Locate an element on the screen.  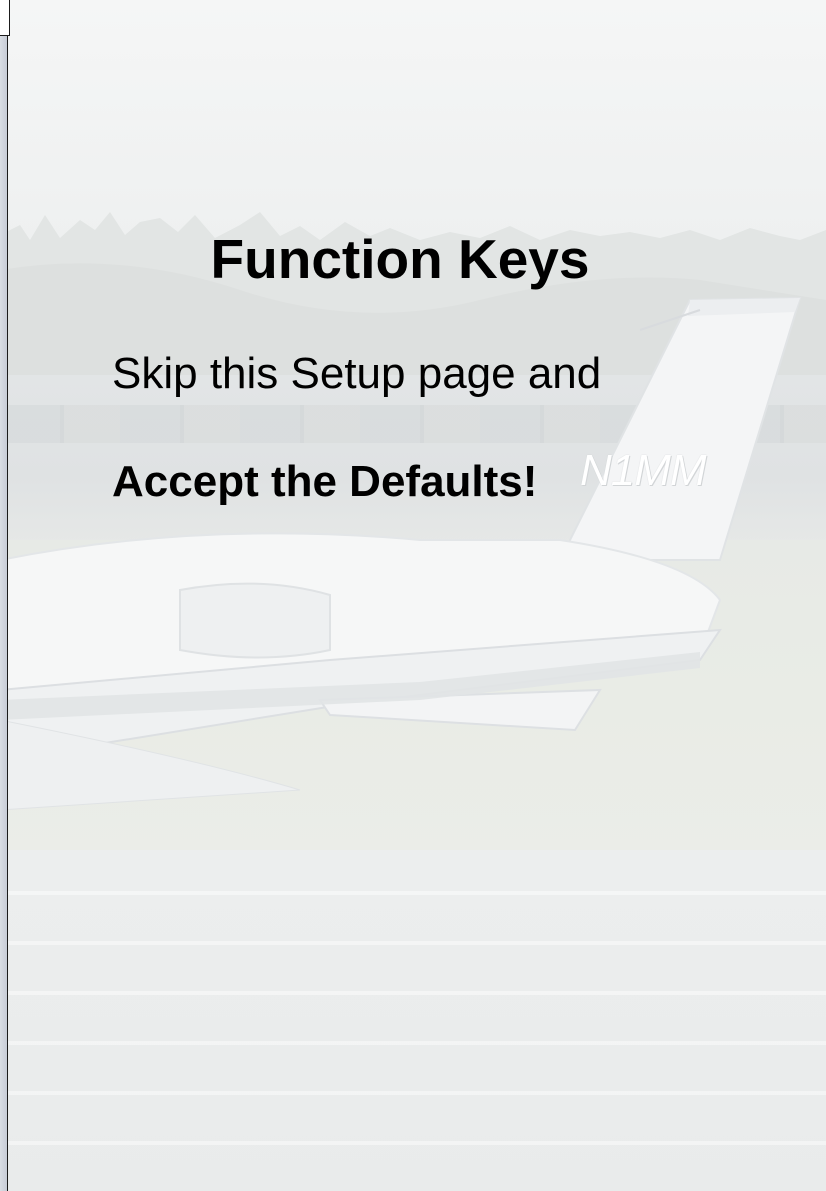
instruction-line: Skip this Setup page and is located at coordinates (357, 373).